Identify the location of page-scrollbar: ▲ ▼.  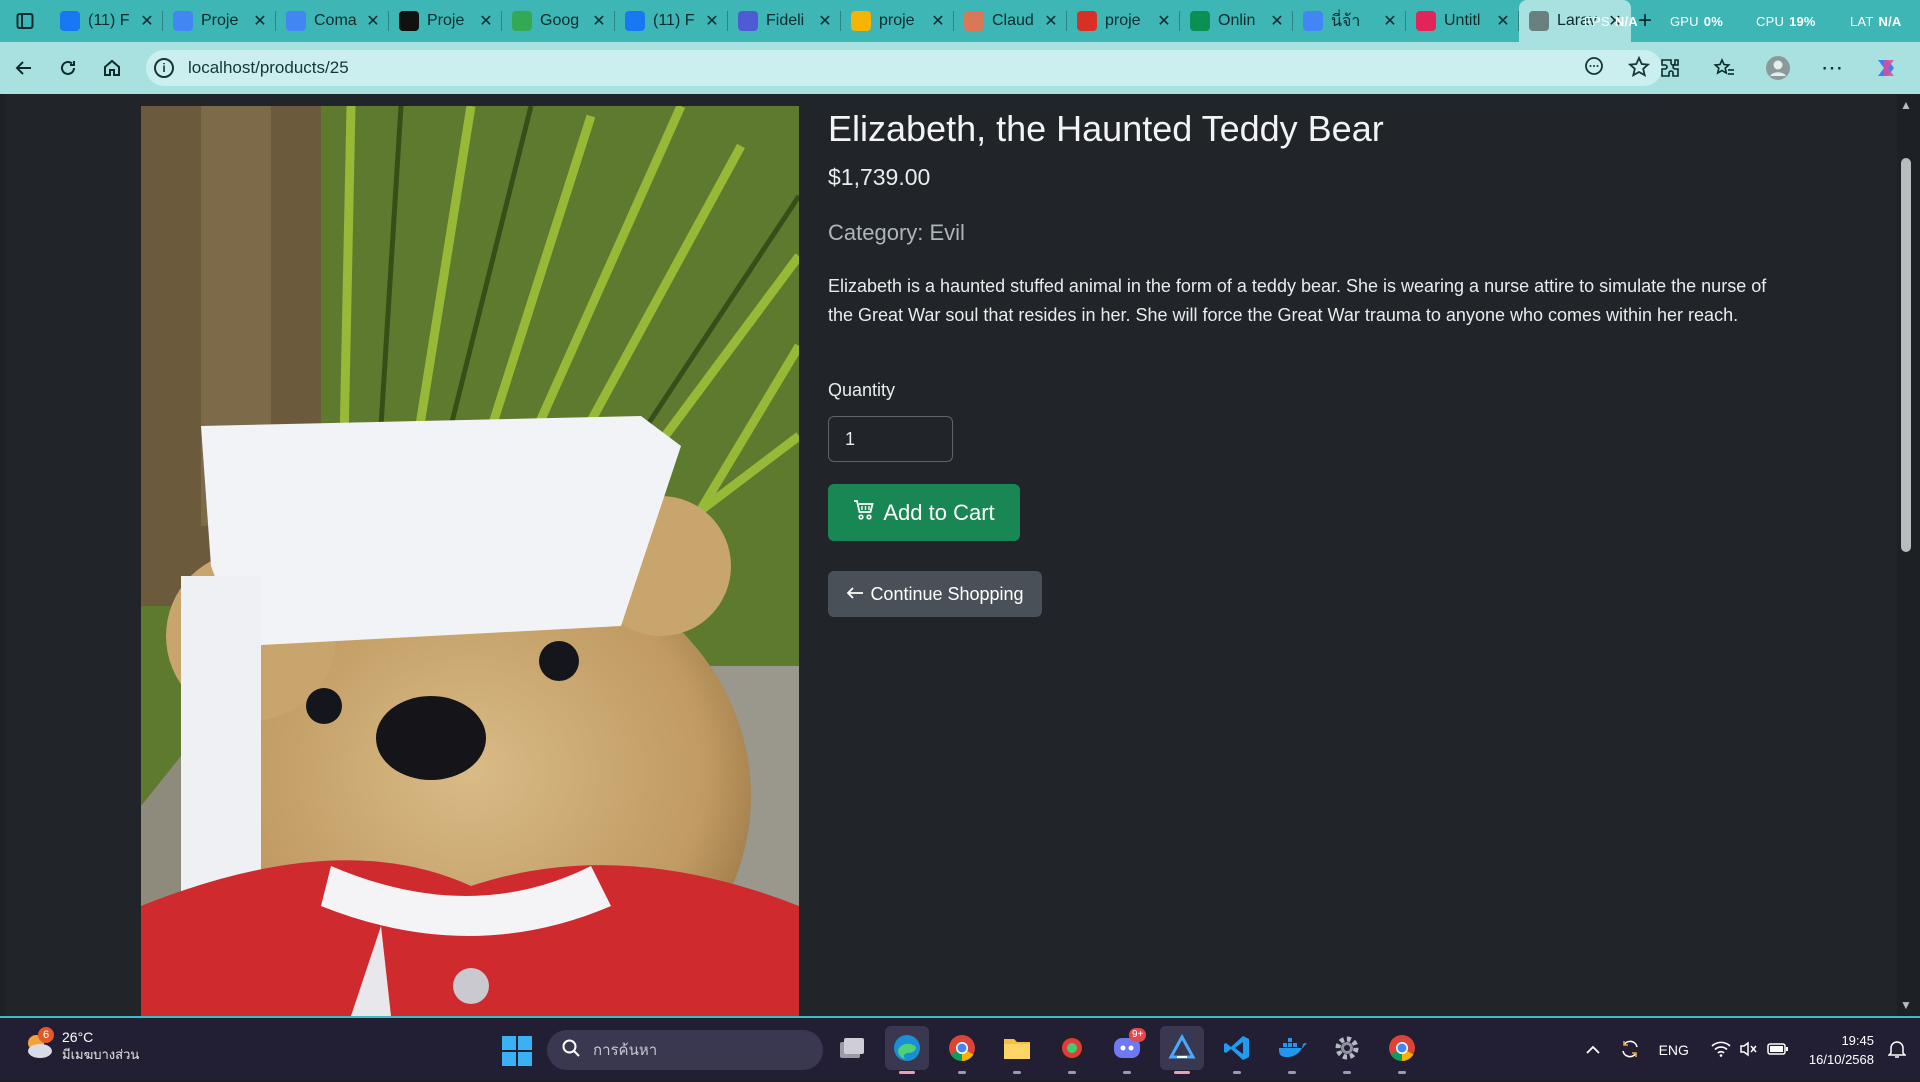
(1906, 555).